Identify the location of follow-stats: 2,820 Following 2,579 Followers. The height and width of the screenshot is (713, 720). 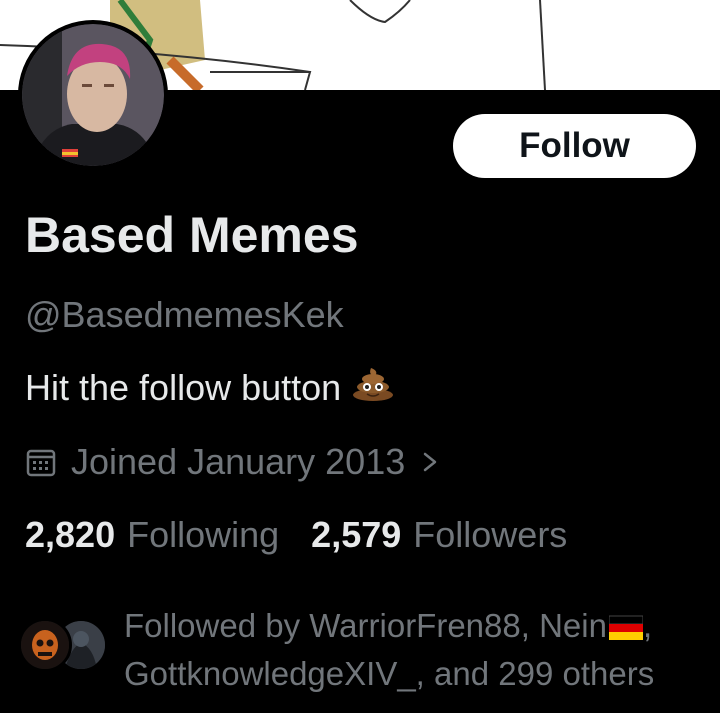
(296, 535).